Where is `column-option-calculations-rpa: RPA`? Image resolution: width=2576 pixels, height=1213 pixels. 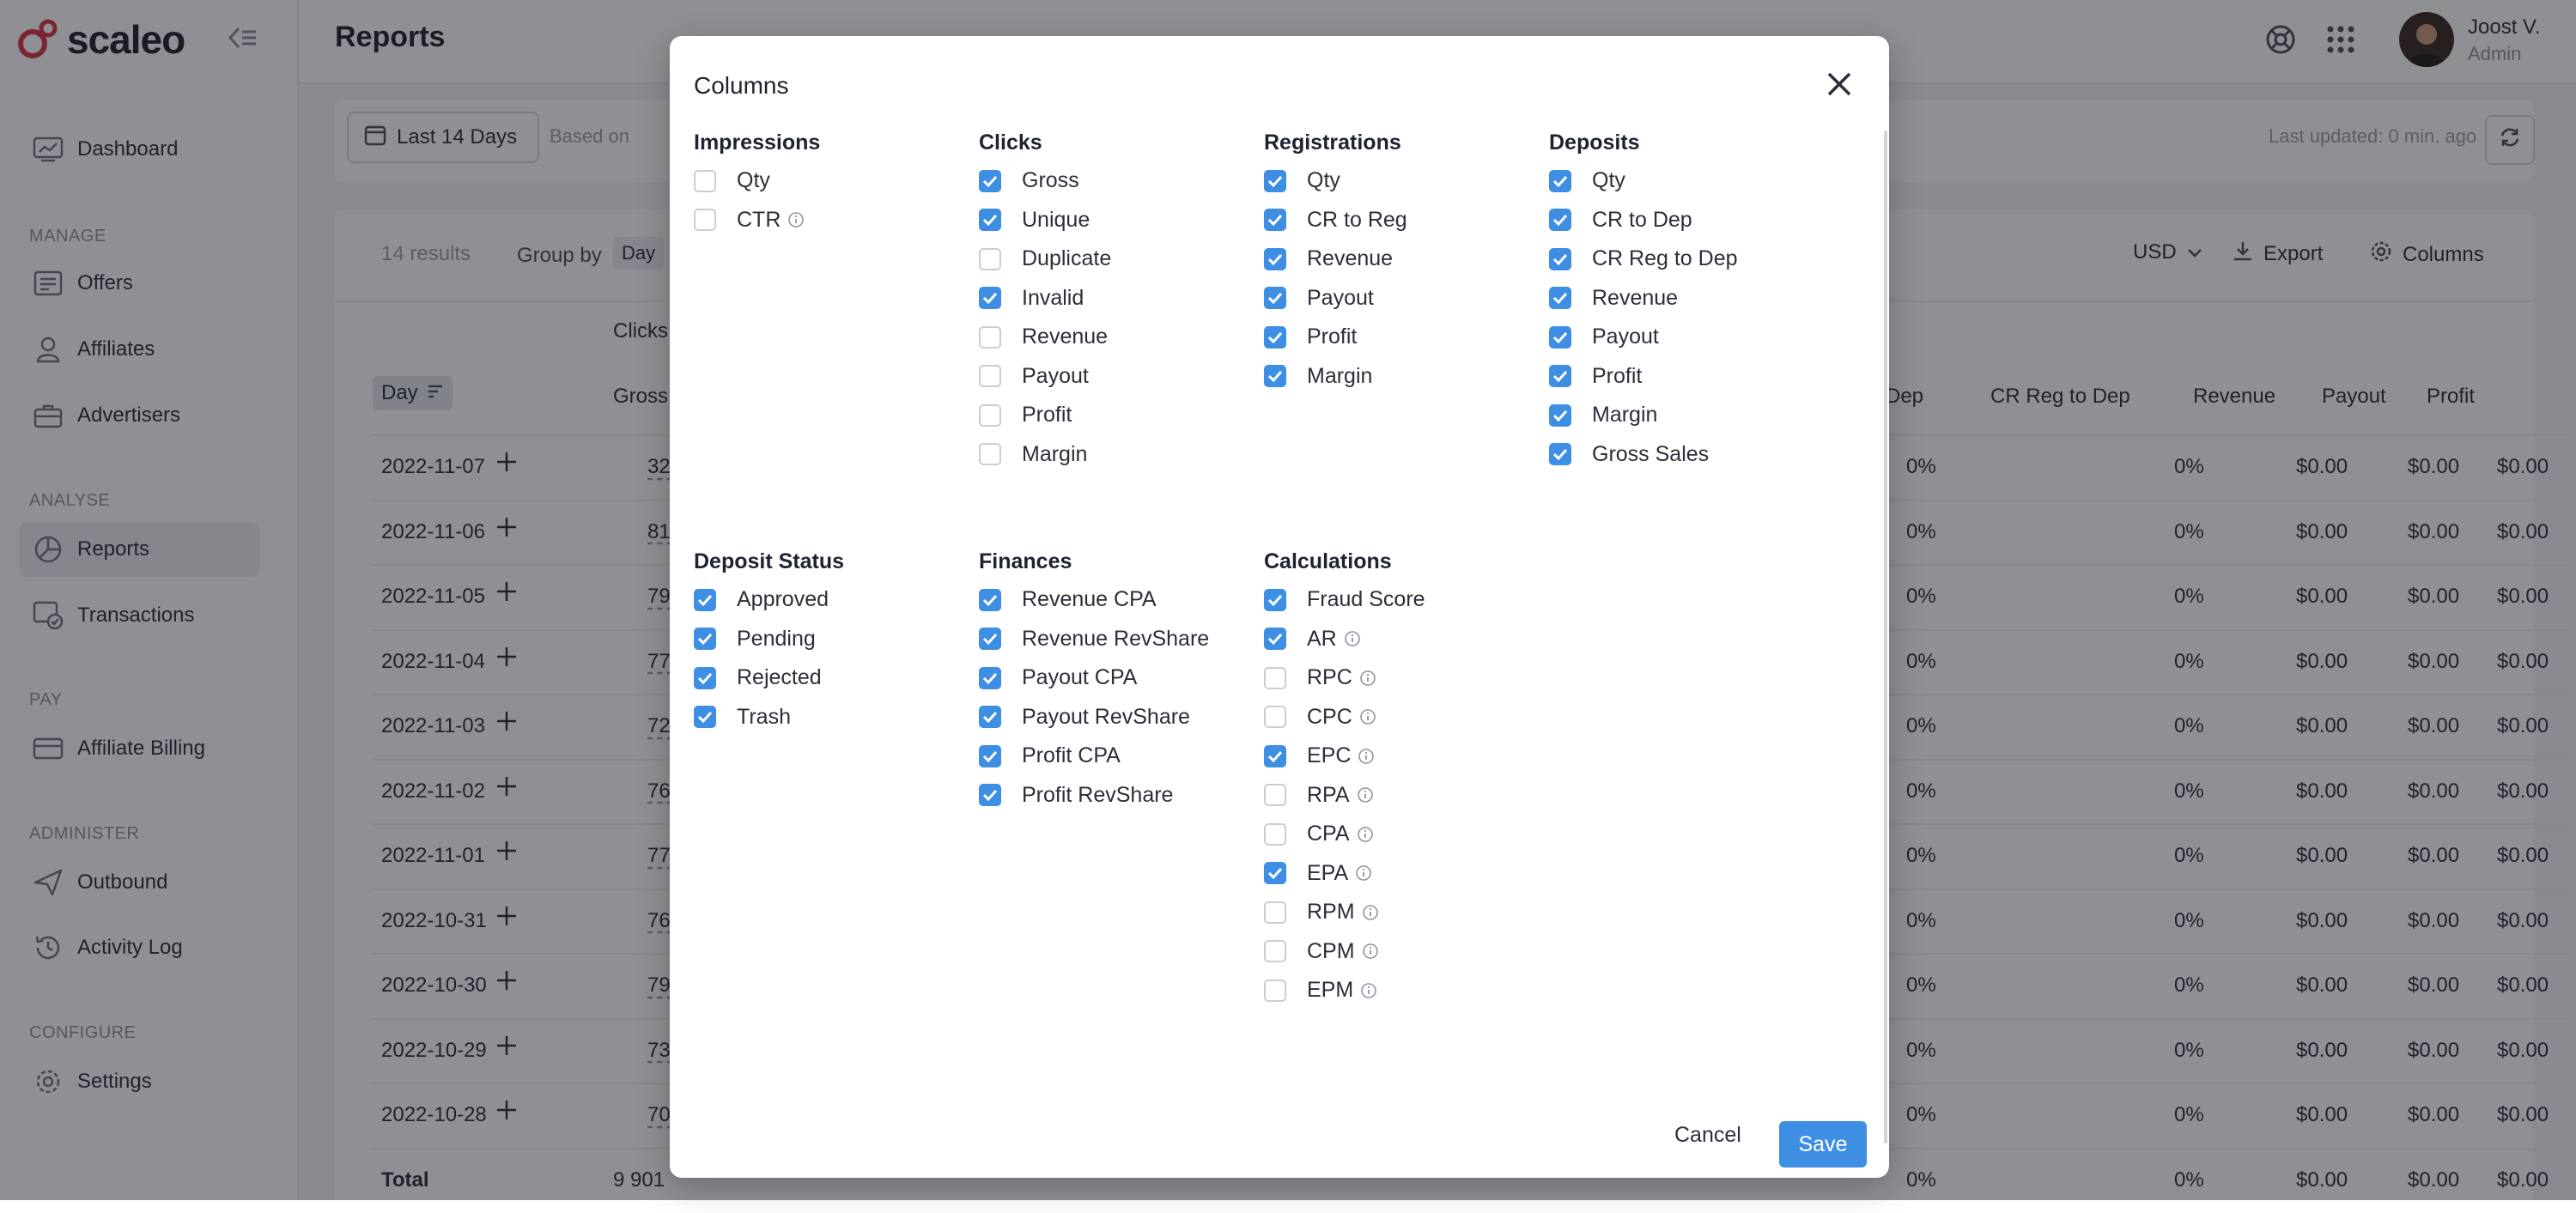 column-option-calculations-rpa: RPA is located at coordinates (1345, 796).